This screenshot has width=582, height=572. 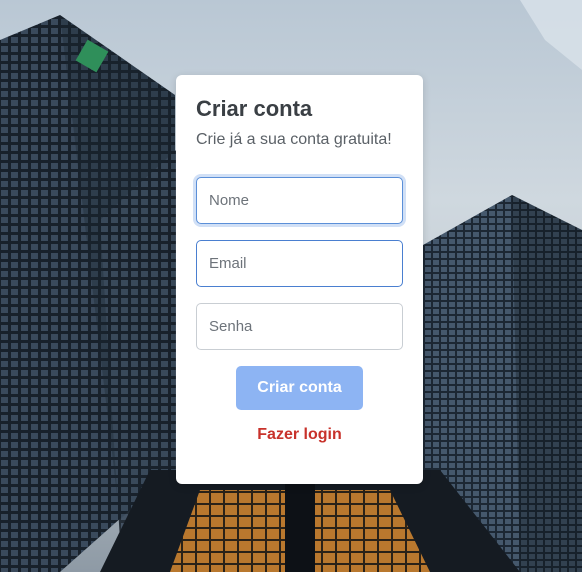 What do you see at coordinates (254, 108) in the screenshot?
I see `page-title: Criar conta` at bounding box center [254, 108].